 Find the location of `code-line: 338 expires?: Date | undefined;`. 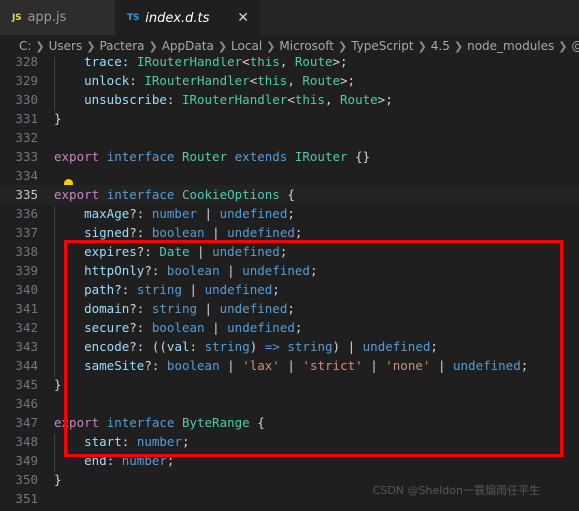

code-line: 338 expires?: Date | undefined; is located at coordinates (289, 252).